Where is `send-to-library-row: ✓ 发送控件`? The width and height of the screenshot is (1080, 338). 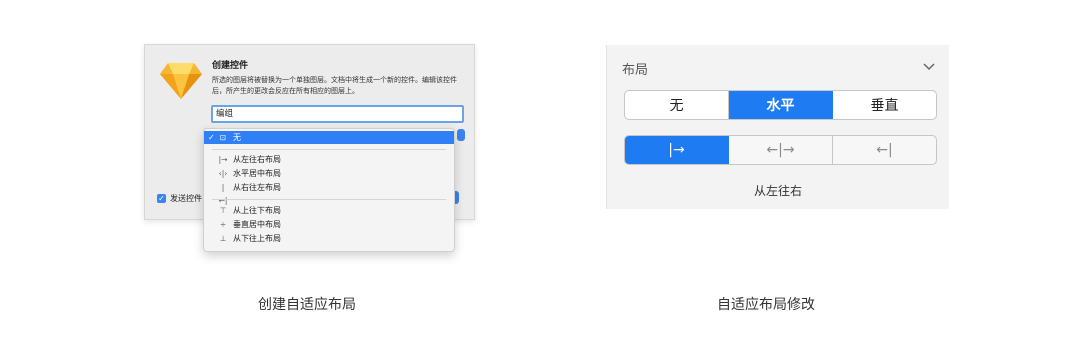
send-to-library-row: ✓ 发送控件 is located at coordinates (179, 198).